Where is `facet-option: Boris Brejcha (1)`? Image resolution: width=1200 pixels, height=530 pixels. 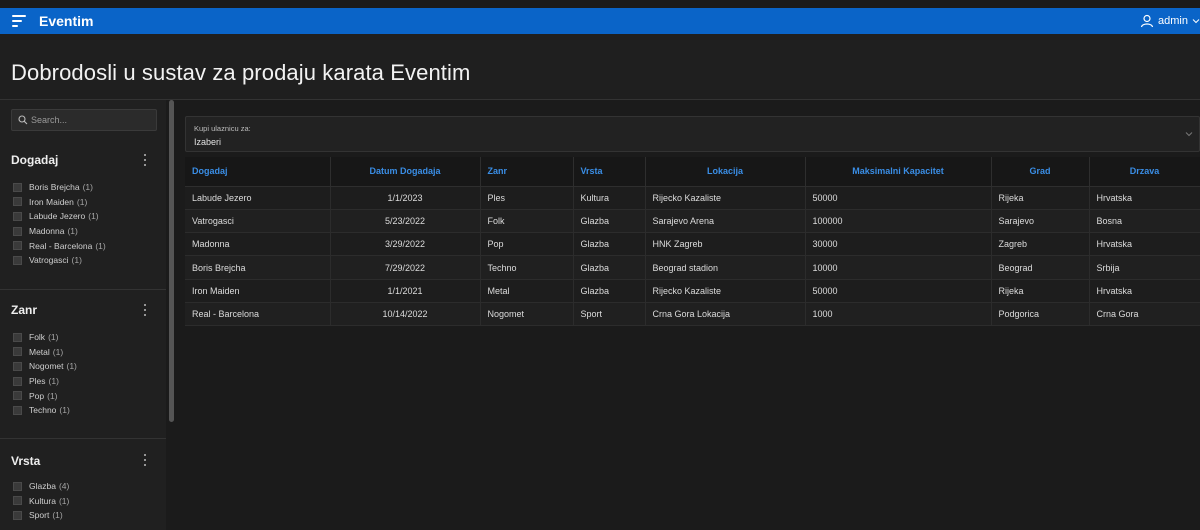 facet-option: Boris Brejcha (1) is located at coordinates (59, 187).